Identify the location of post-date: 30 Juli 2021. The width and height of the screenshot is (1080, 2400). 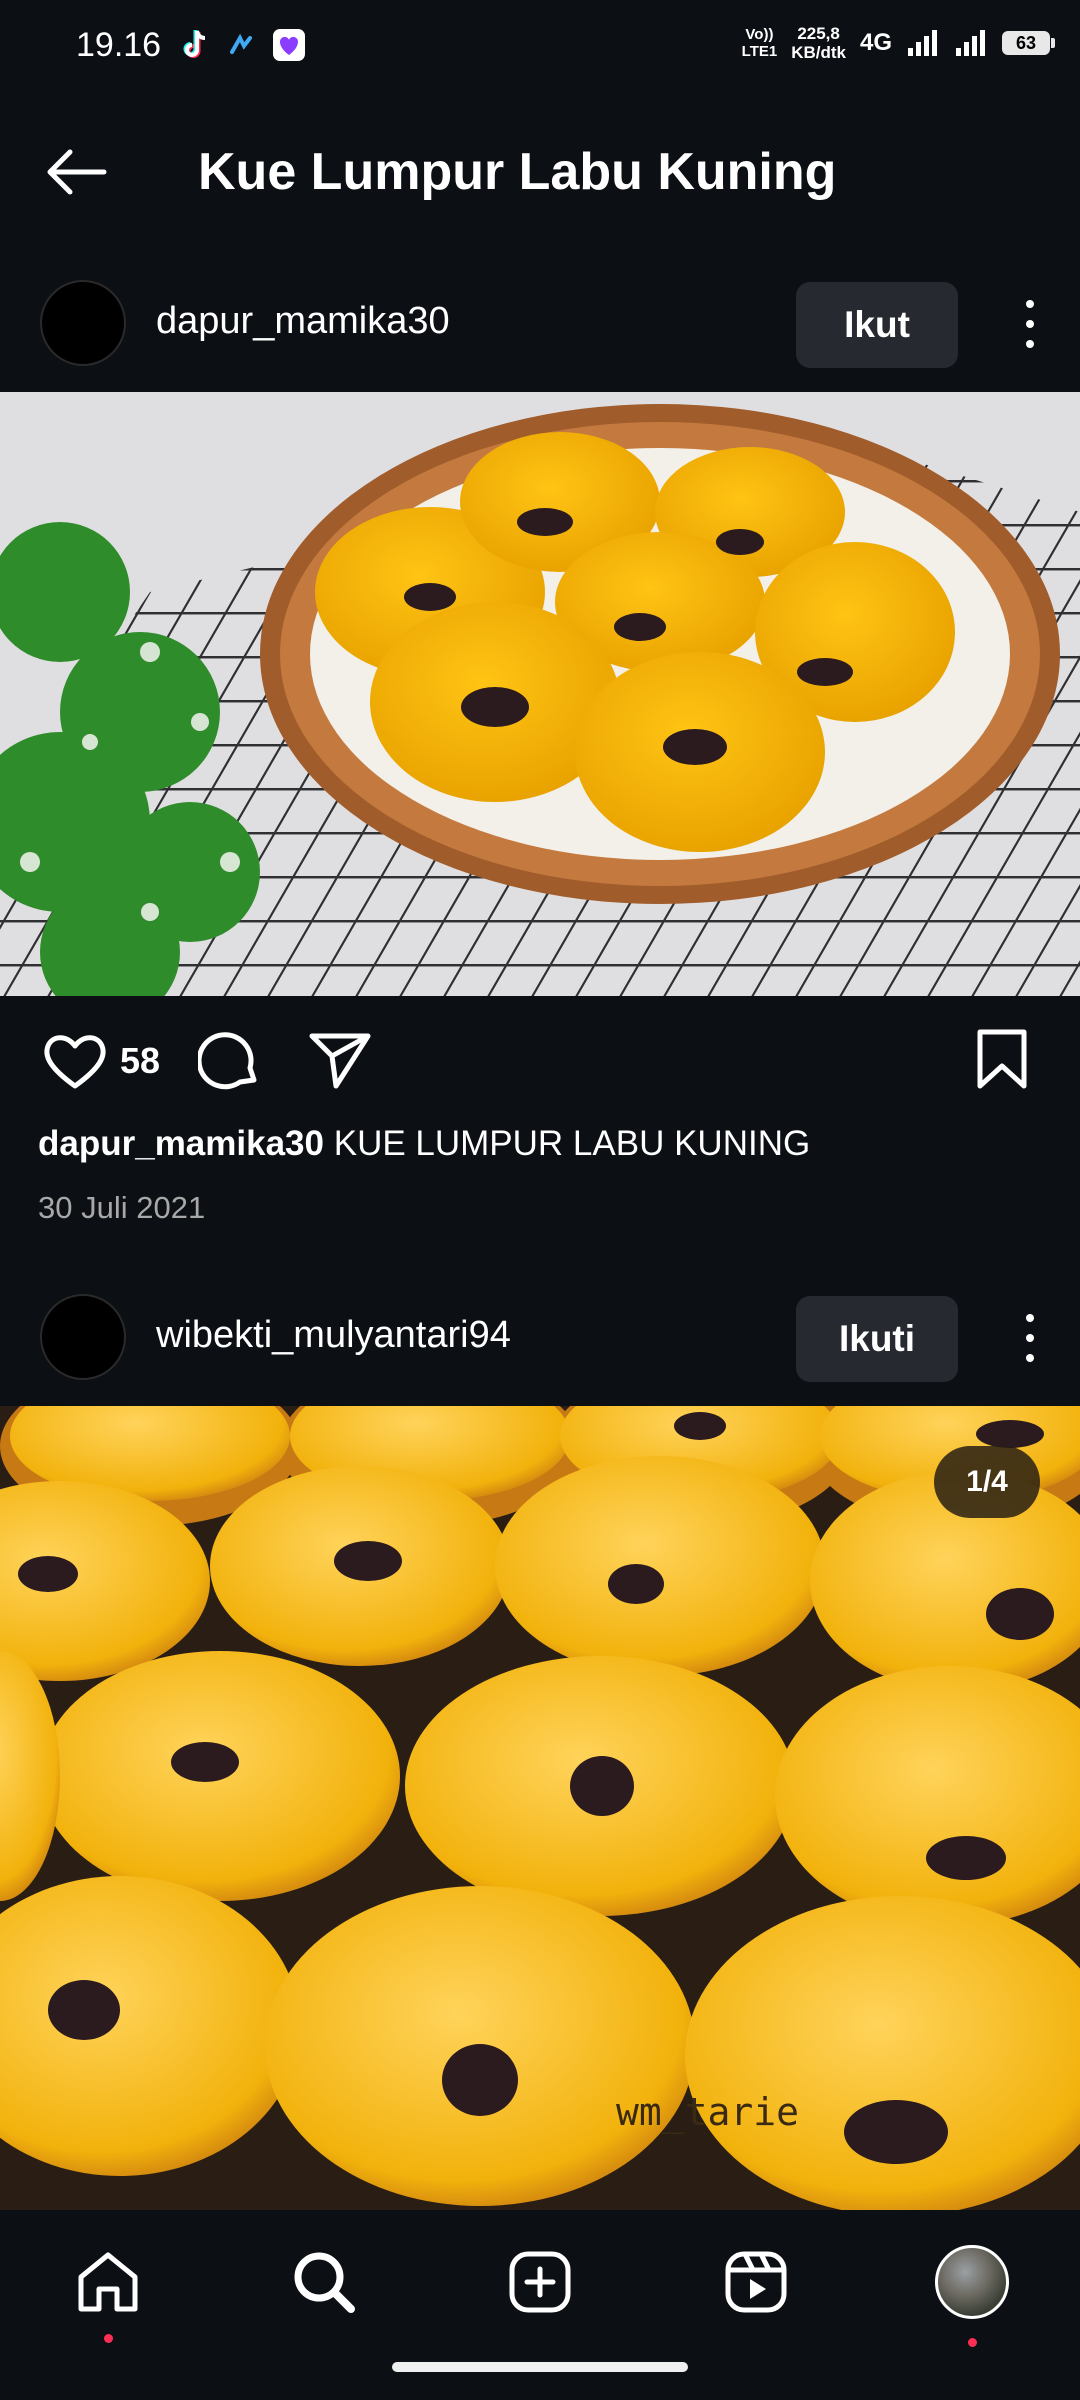
(122, 1207).